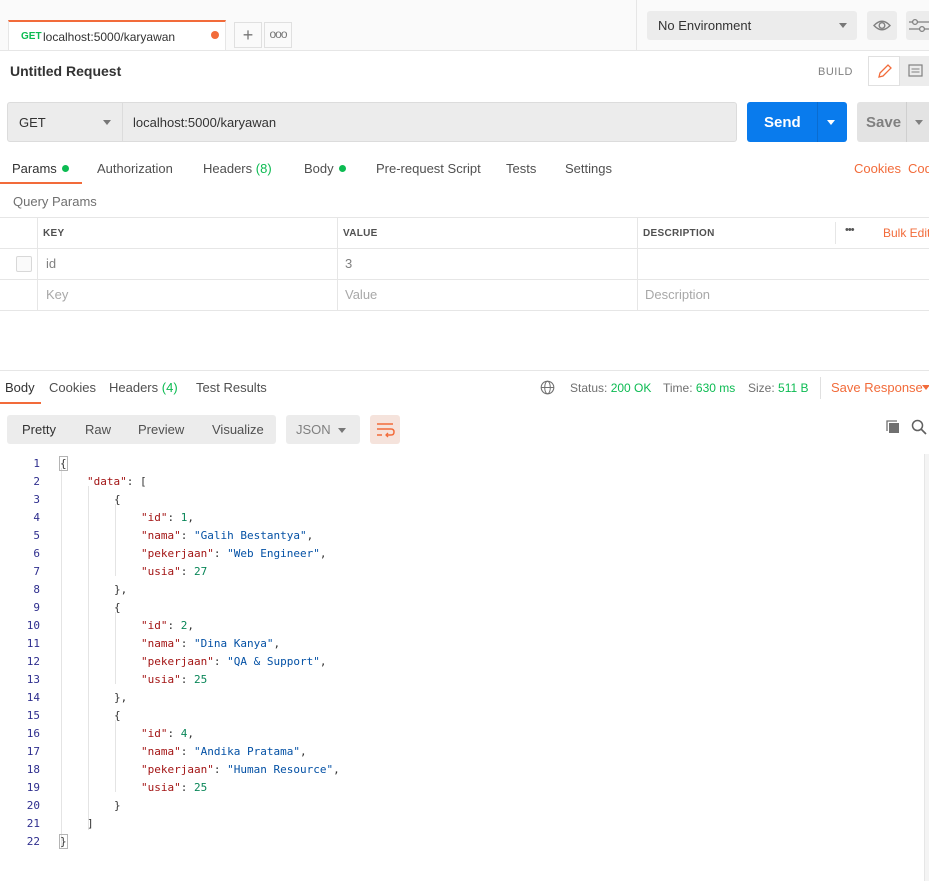  I want to click on send-button: Send, so click(797, 122).